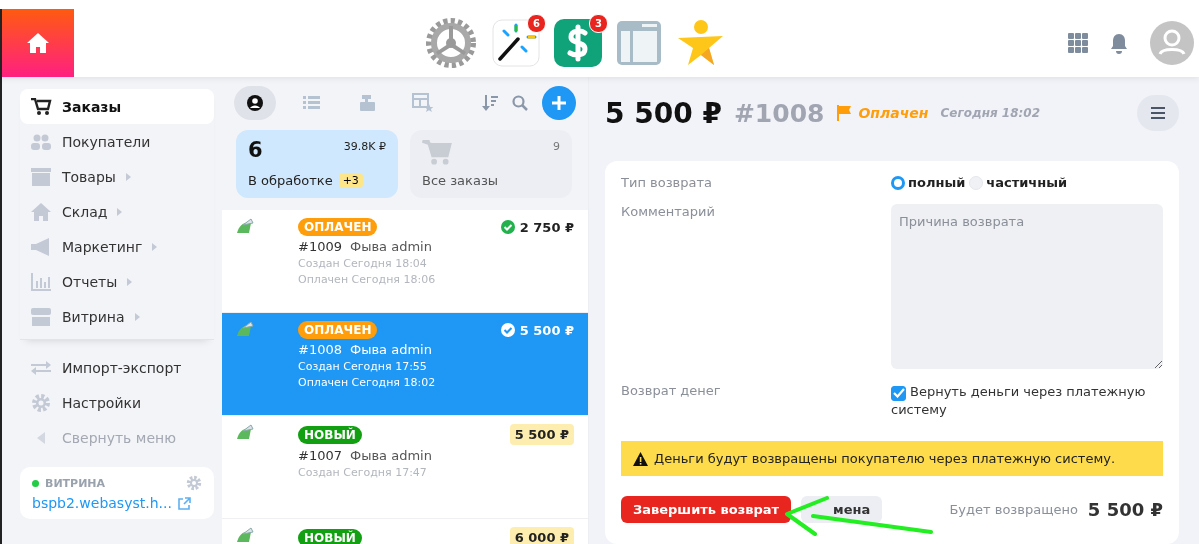 This screenshot has height=544, width=1199. I want to click on sidebar-item: Покупатели, so click(117, 141).